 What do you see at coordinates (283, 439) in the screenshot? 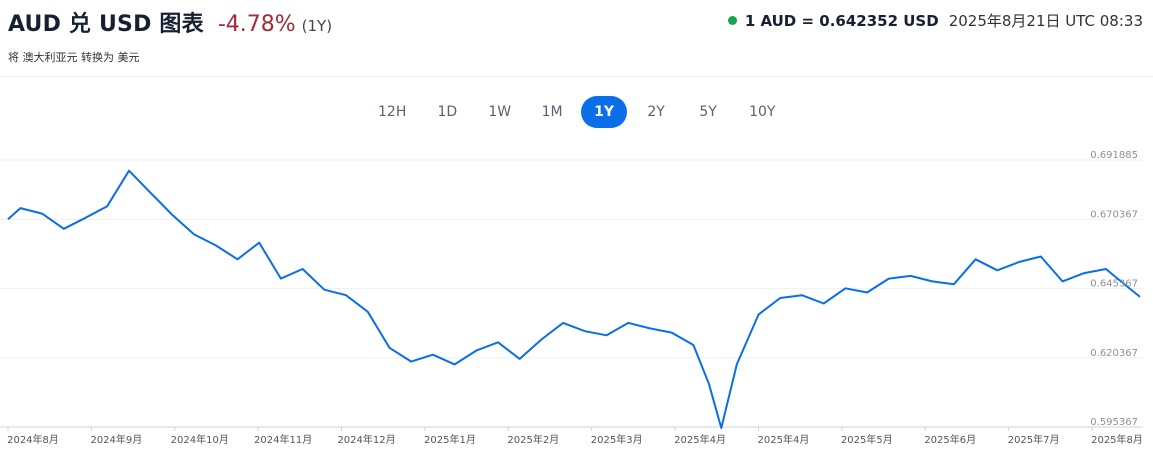
I see `x-tick-label: 2024年11月` at bounding box center [283, 439].